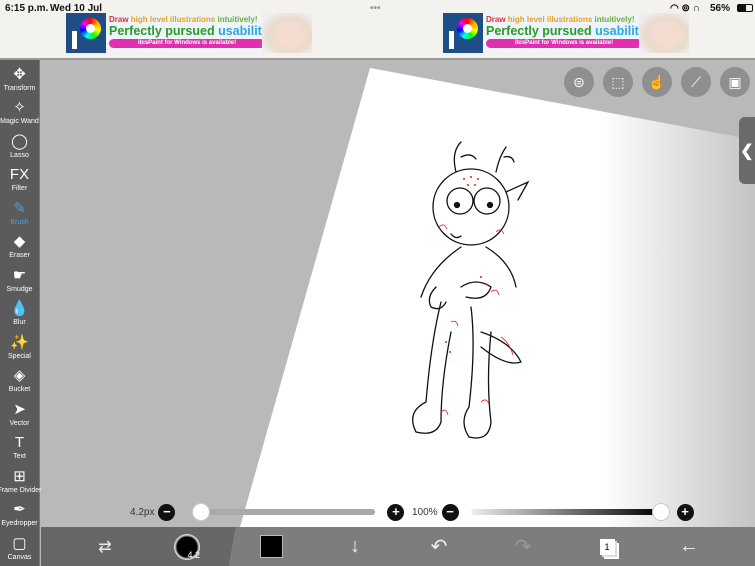 Image resolution: width=755 pixels, height=566 pixels. Describe the element at coordinates (19, 255) in the screenshot. I see `tool-label: Eraser` at that location.